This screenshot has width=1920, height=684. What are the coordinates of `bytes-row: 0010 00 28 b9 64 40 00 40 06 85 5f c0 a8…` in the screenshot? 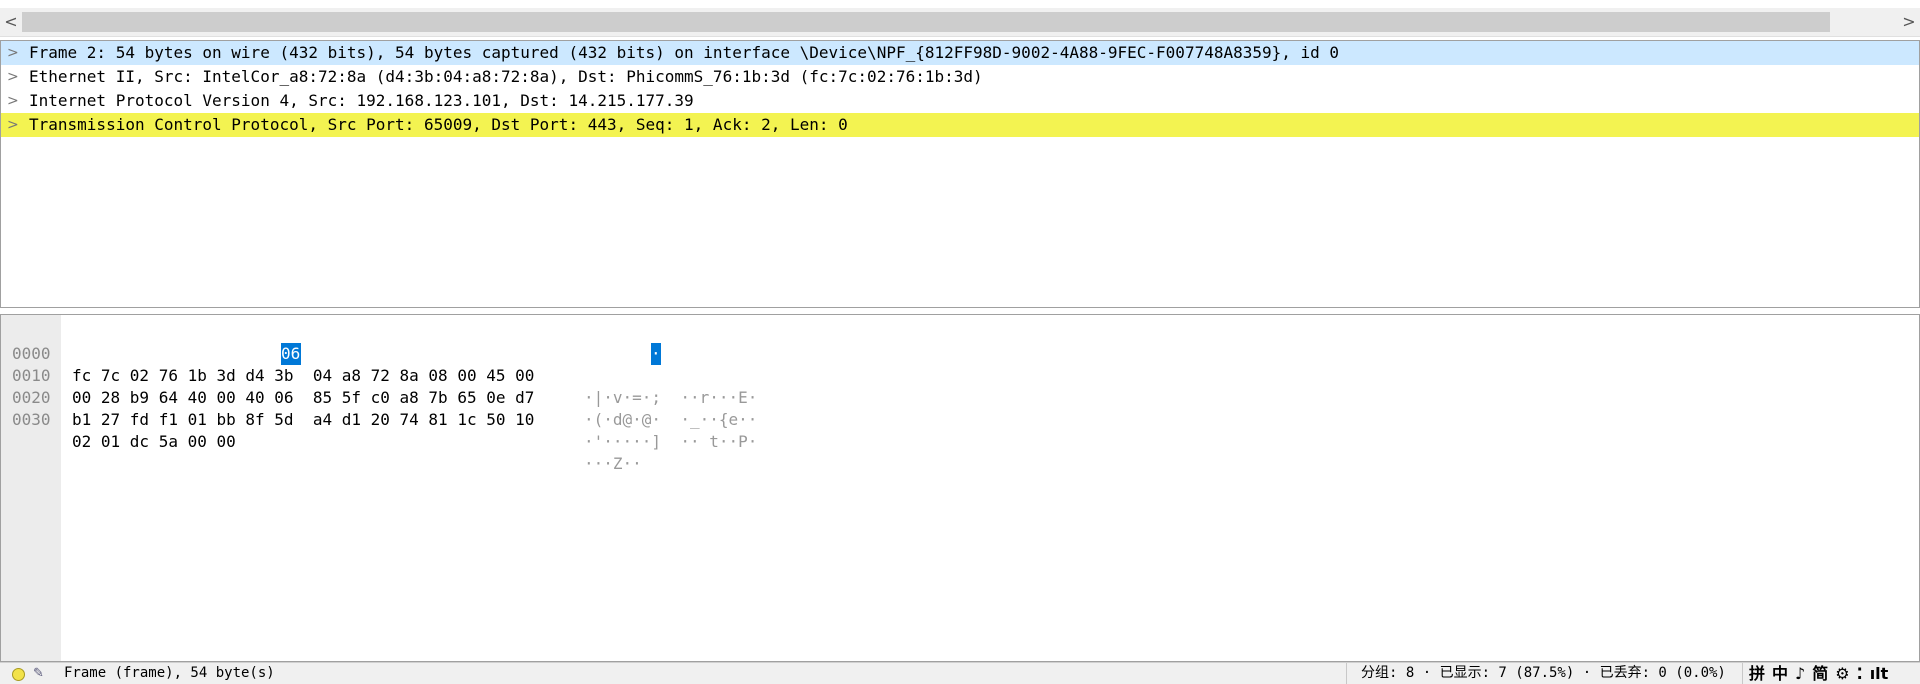 It's located at (379, 386).